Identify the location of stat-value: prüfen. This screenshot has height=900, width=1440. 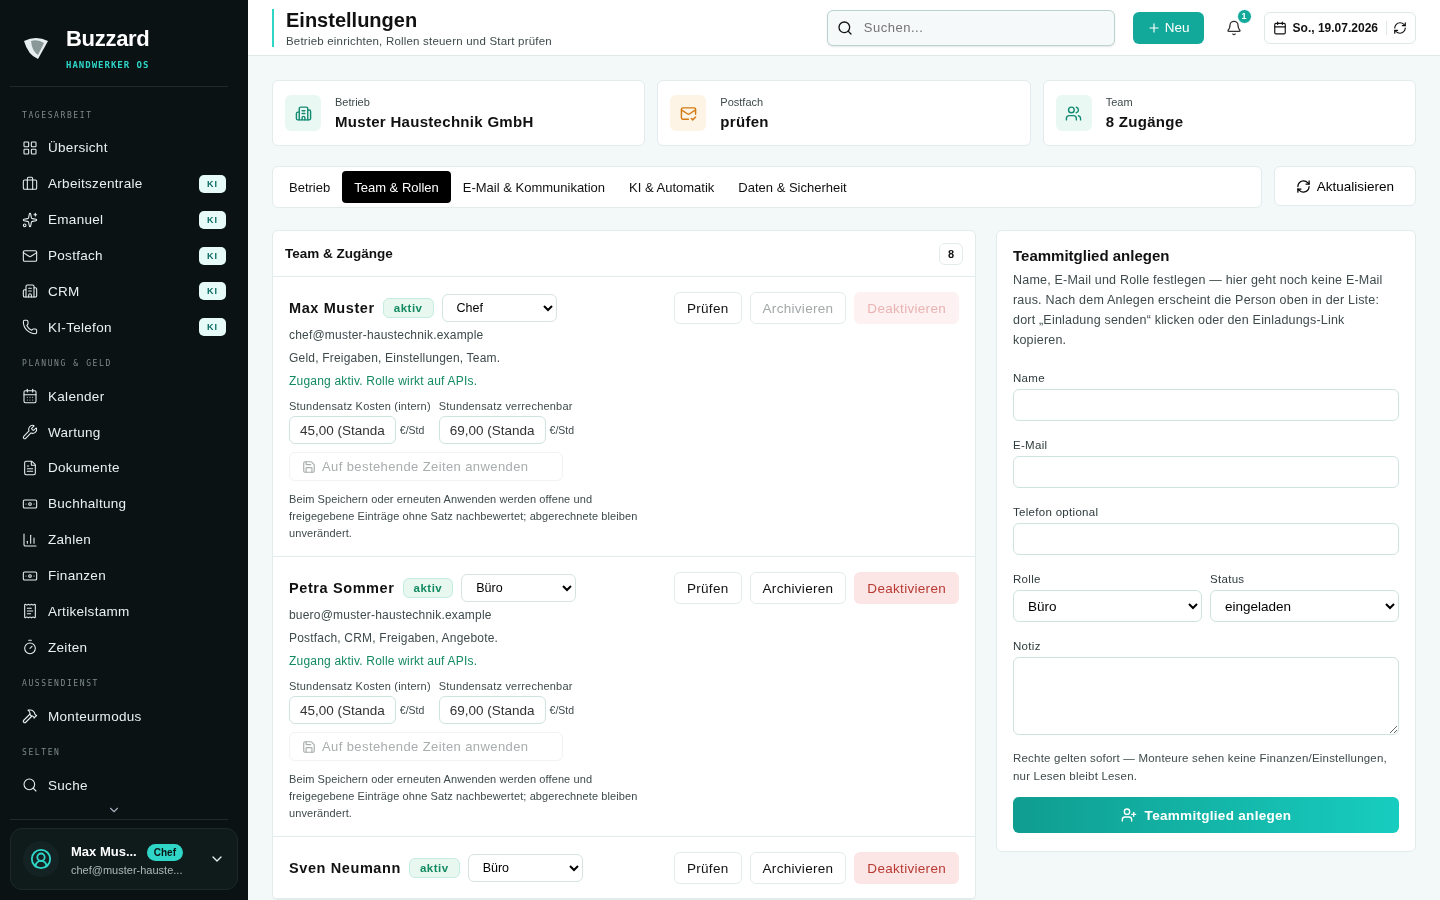
(744, 121).